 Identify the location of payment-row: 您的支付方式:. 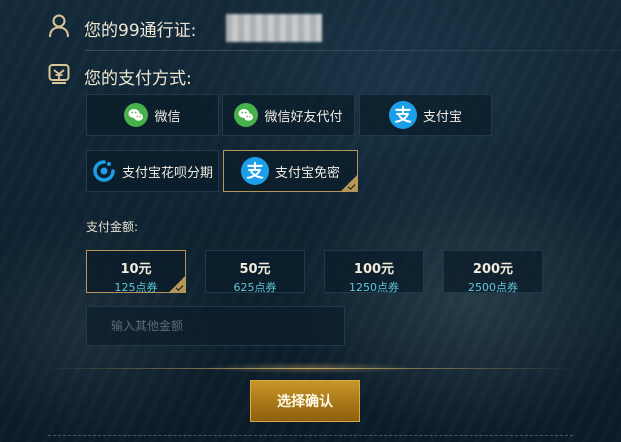
(120, 76).